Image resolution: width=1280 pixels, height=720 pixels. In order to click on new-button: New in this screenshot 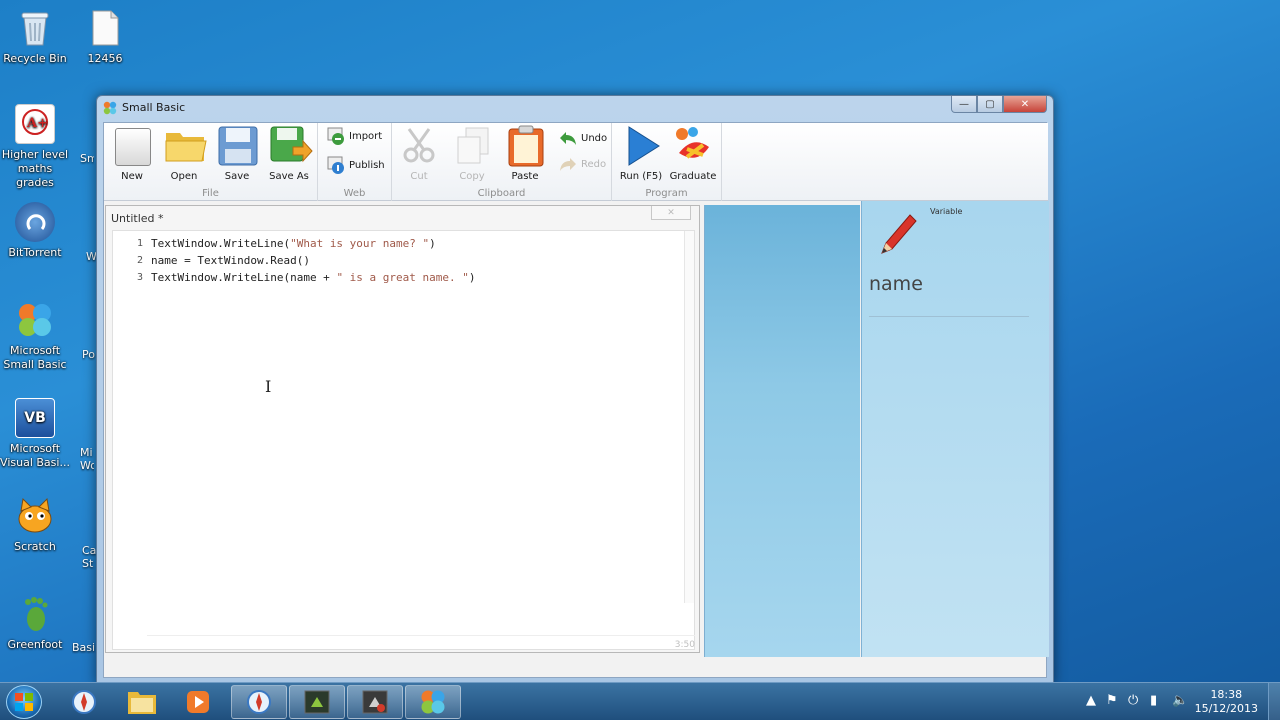, I will do `click(132, 153)`.